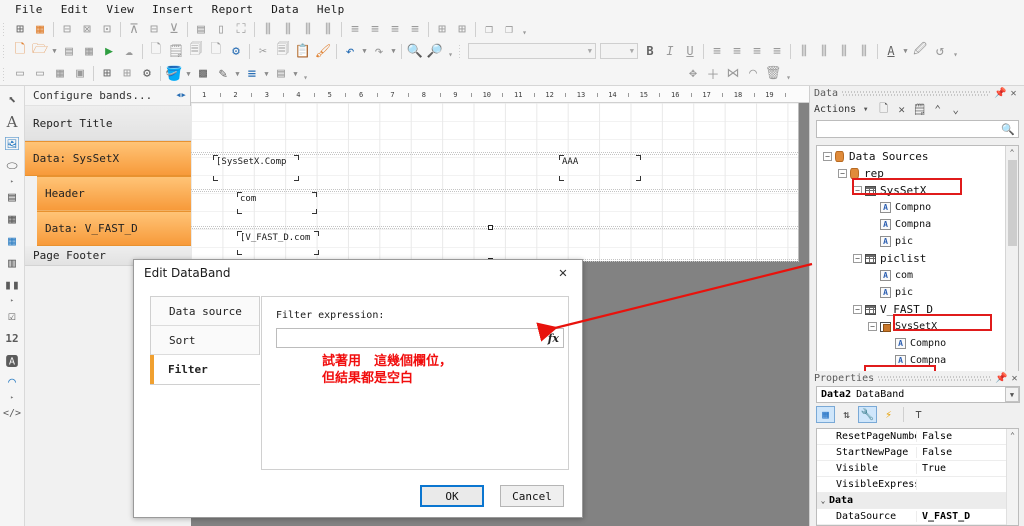 This screenshot has width=1024, height=526. Describe the element at coordinates (865, 109) in the screenshot. I see `chevron-down-icon: ▼` at that location.